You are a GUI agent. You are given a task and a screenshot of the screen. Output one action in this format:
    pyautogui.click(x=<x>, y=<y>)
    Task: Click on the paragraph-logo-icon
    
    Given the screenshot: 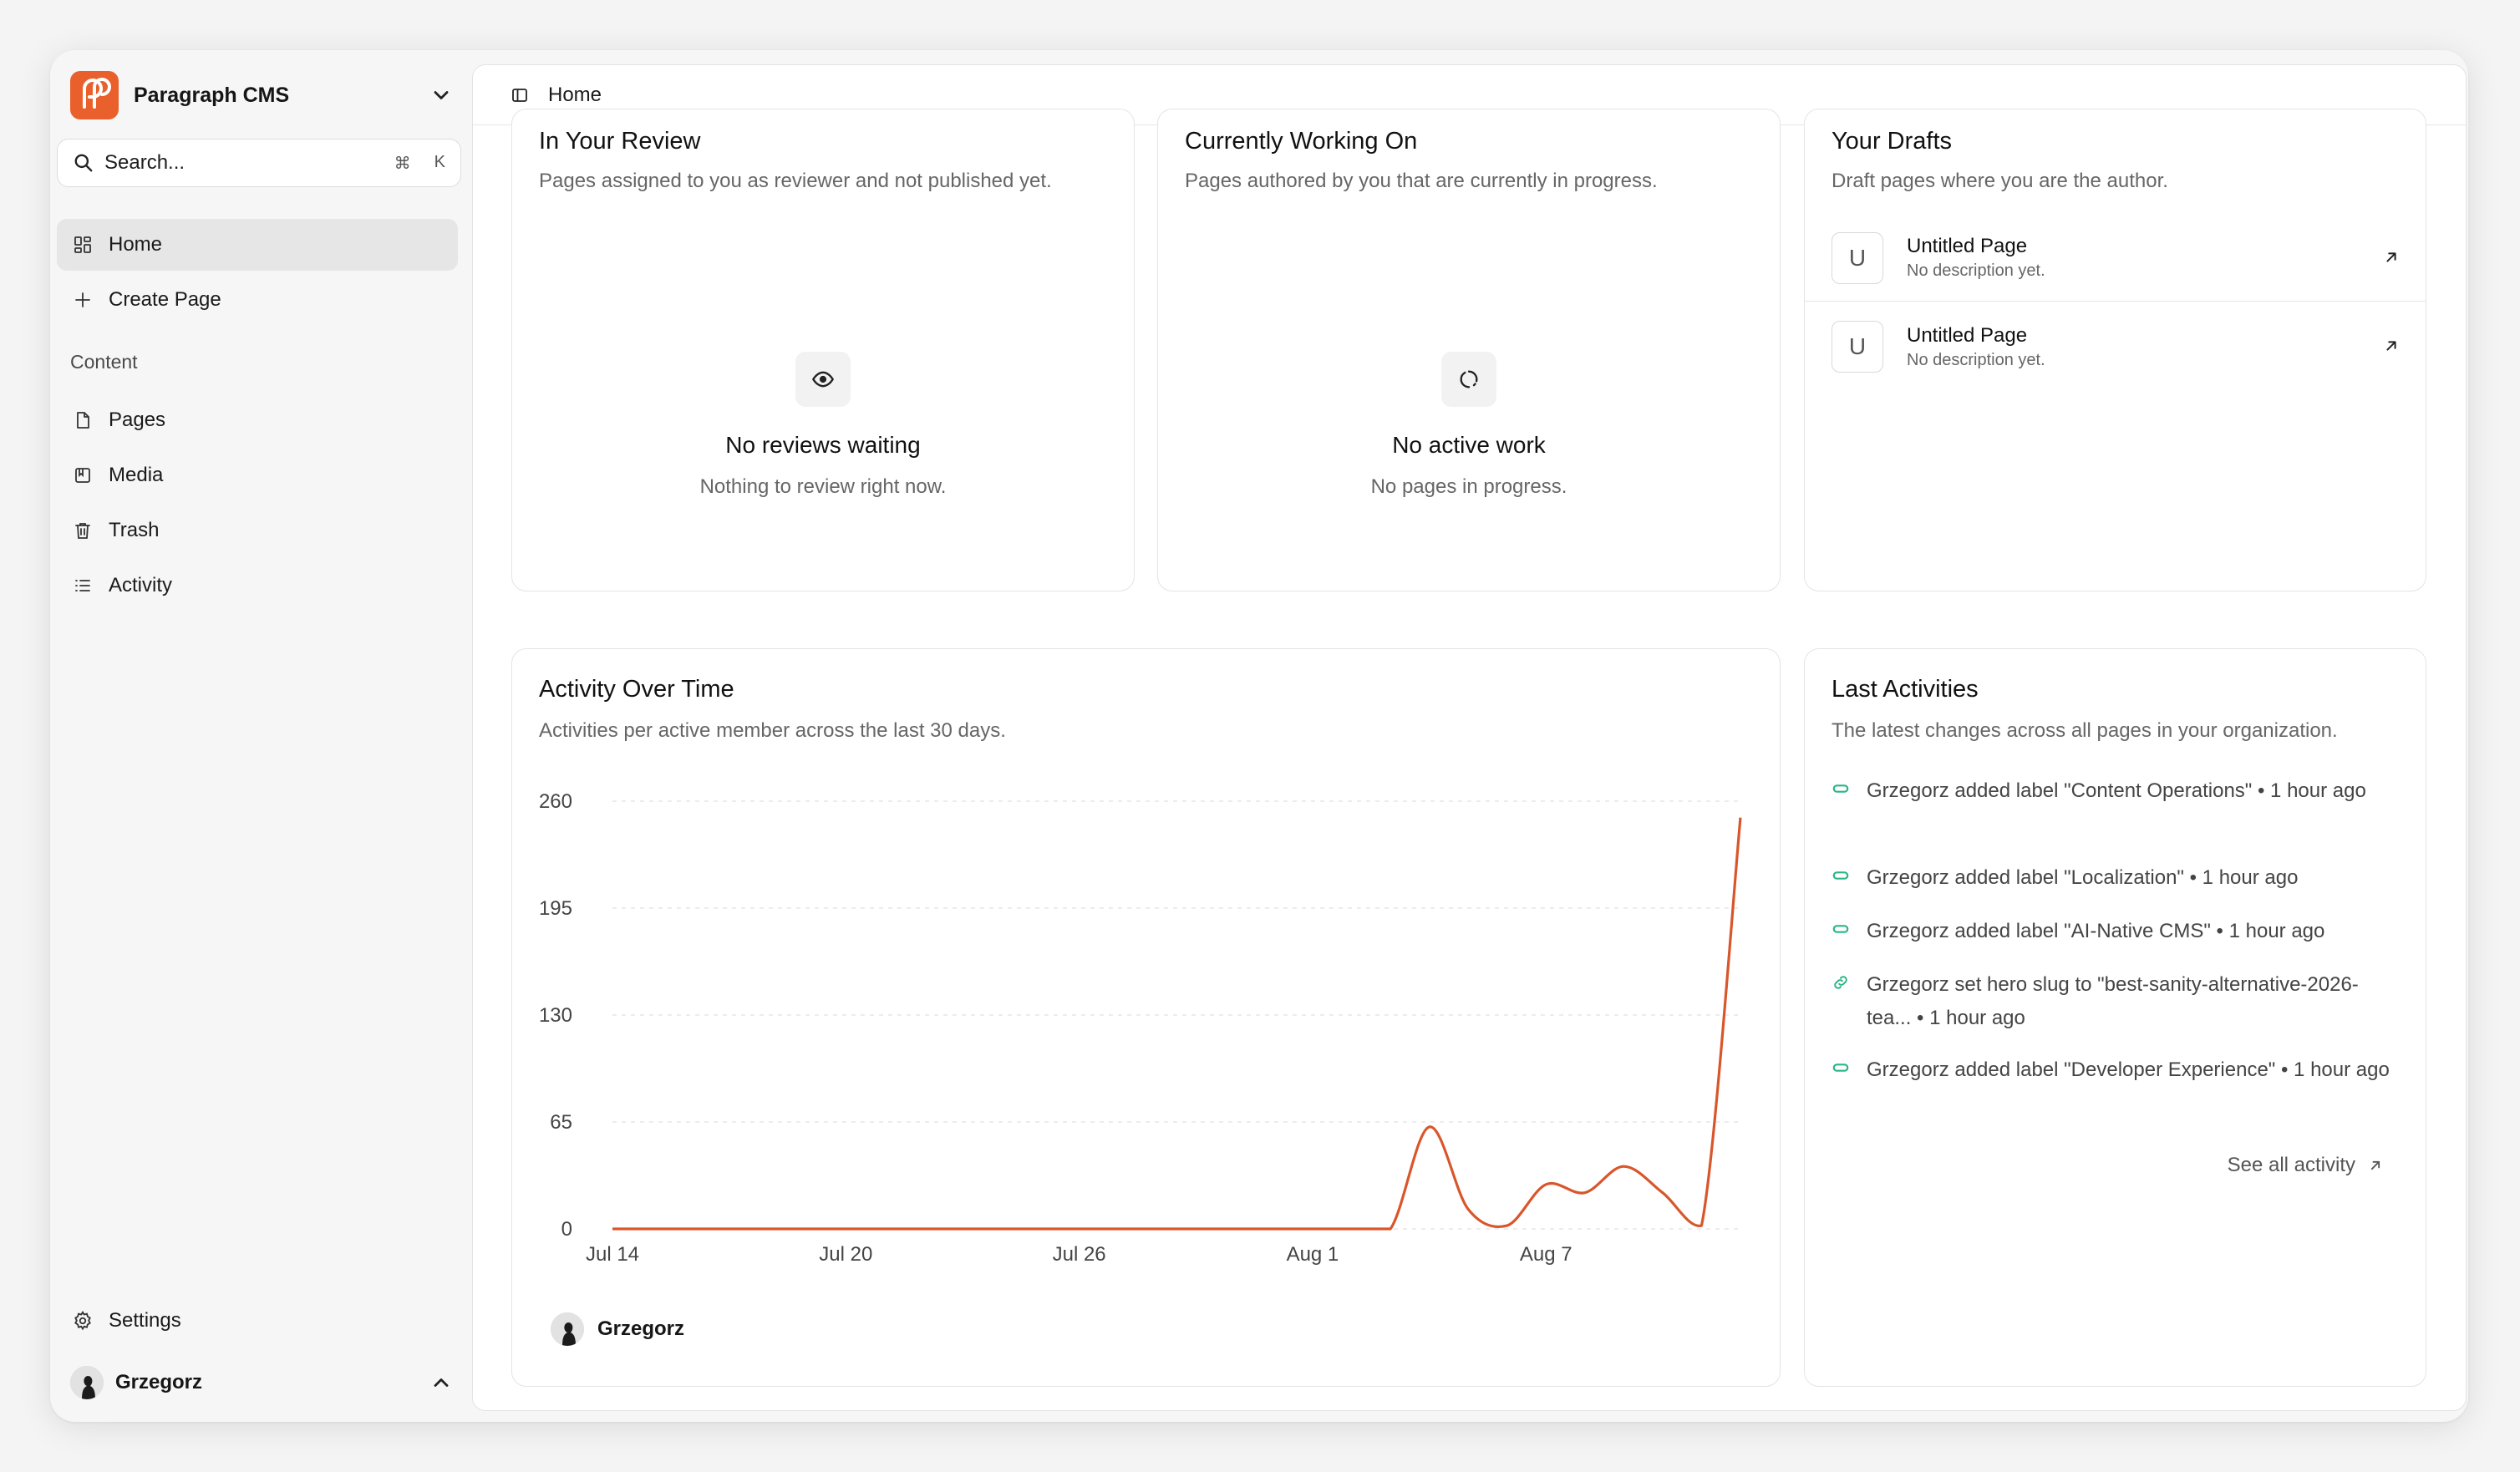 What is the action you would take?
    pyautogui.click(x=94, y=95)
    